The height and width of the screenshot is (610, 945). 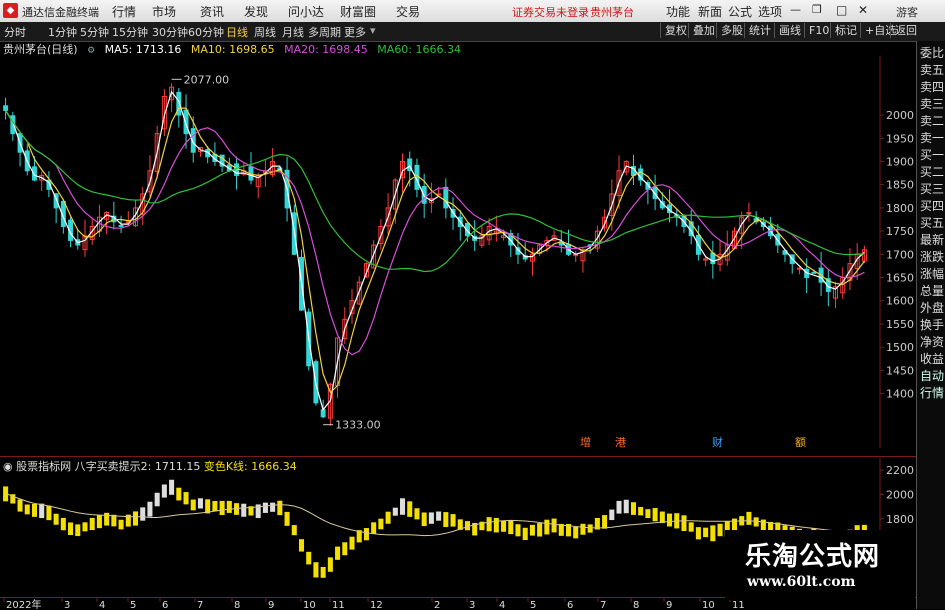 I want to click on maximize-icon: □, so click(x=841, y=10).